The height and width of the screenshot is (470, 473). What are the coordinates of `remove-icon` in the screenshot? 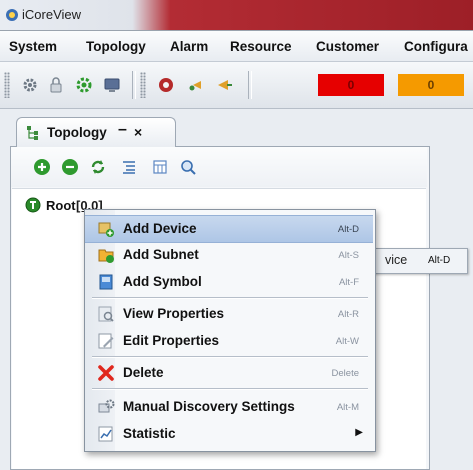 It's located at (70, 167).